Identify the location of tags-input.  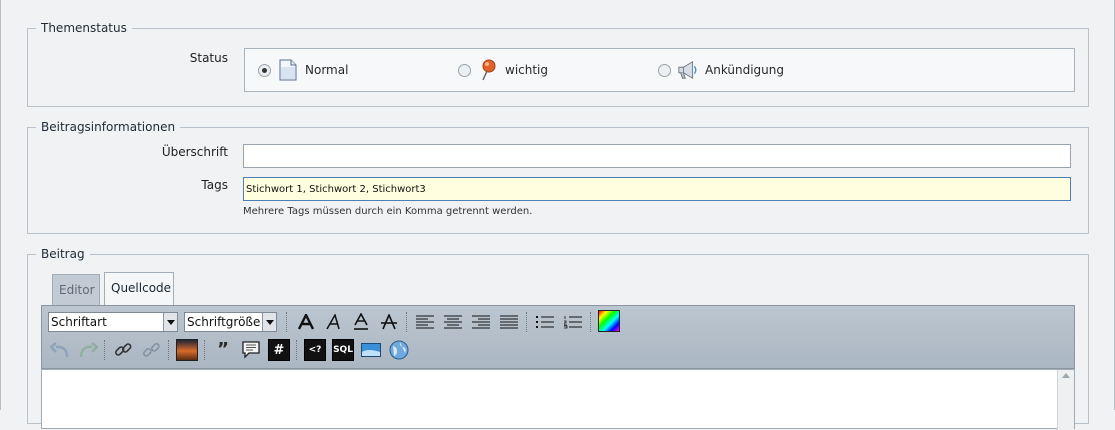
(657, 189).